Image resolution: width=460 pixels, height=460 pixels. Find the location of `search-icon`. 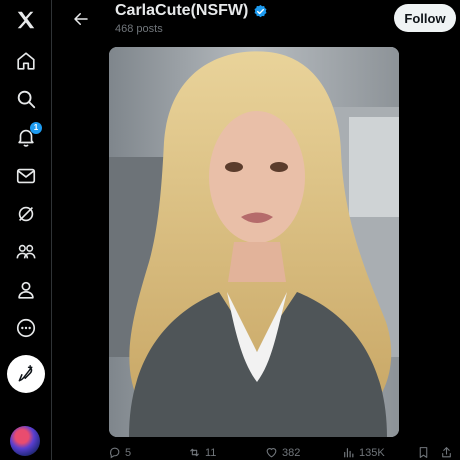

search-icon is located at coordinates (26, 99).